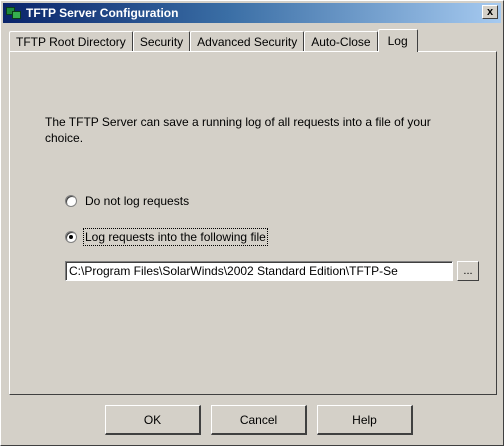 This screenshot has height=446, width=504. Describe the element at coordinates (14, 13) in the screenshot. I see `tftp-app-icon` at that location.